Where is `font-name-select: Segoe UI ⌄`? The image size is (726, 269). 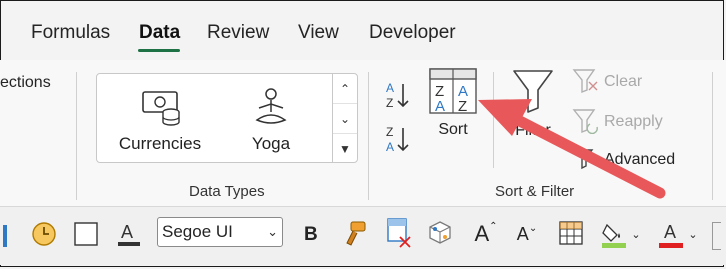 font-name-select: Segoe UI ⌄ is located at coordinates (220, 232).